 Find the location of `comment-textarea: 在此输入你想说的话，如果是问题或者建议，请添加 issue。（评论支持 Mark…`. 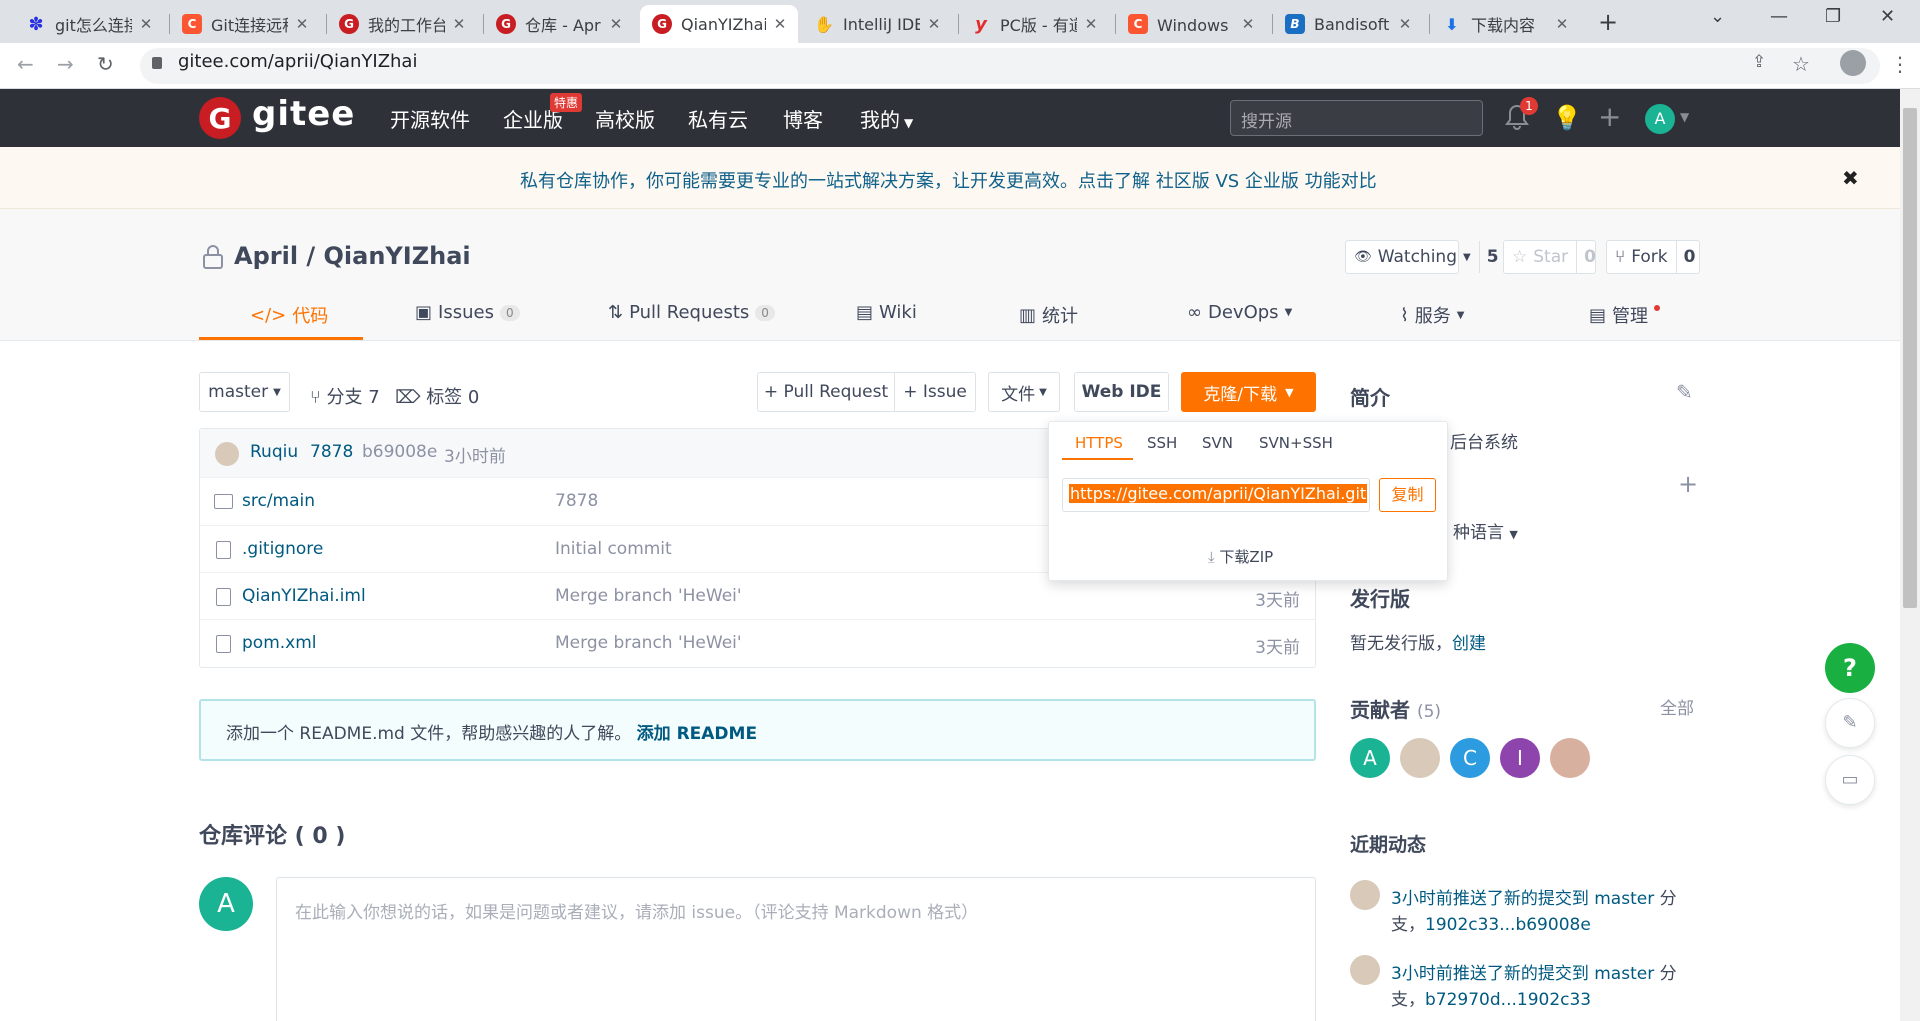

comment-textarea: 在此输入你想说的话，如果是问题或者建议，请添加 issue。（评论支持 Mark… is located at coordinates (796, 949).